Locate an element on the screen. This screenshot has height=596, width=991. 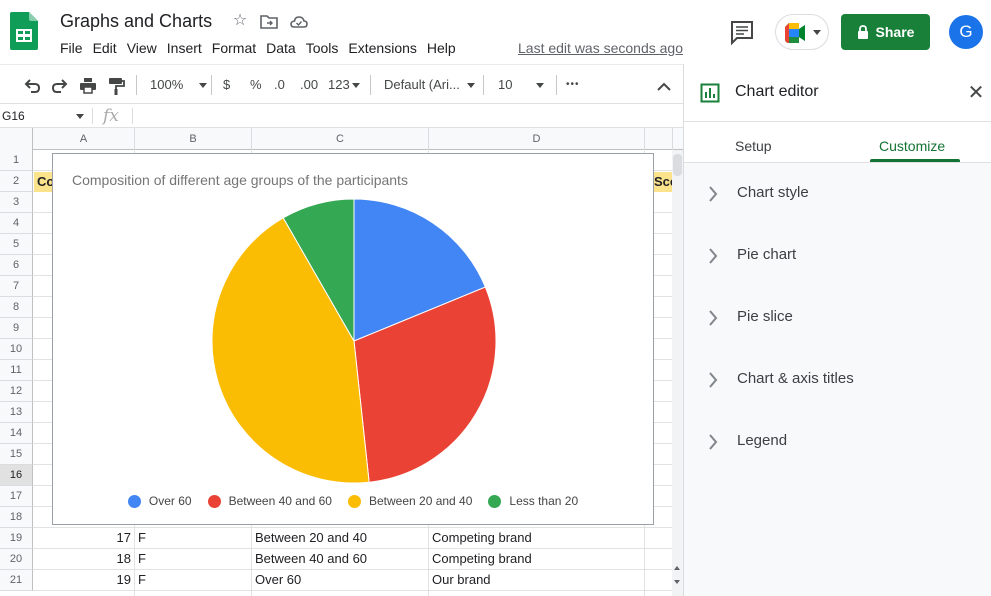
menu-format: Format is located at coordinates (237, 49).